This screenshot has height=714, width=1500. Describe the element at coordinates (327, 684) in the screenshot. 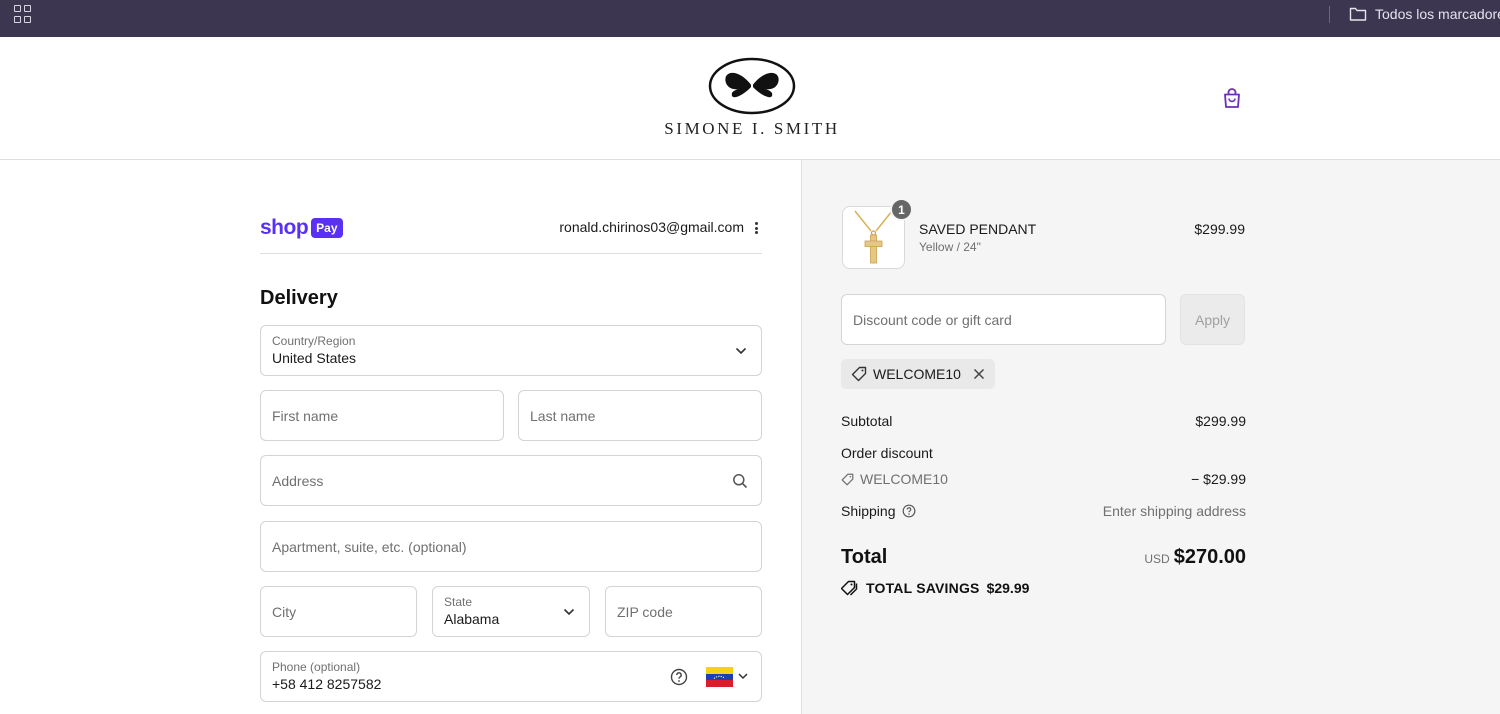

I see `phone-value: +58 412 8257582` at that location.